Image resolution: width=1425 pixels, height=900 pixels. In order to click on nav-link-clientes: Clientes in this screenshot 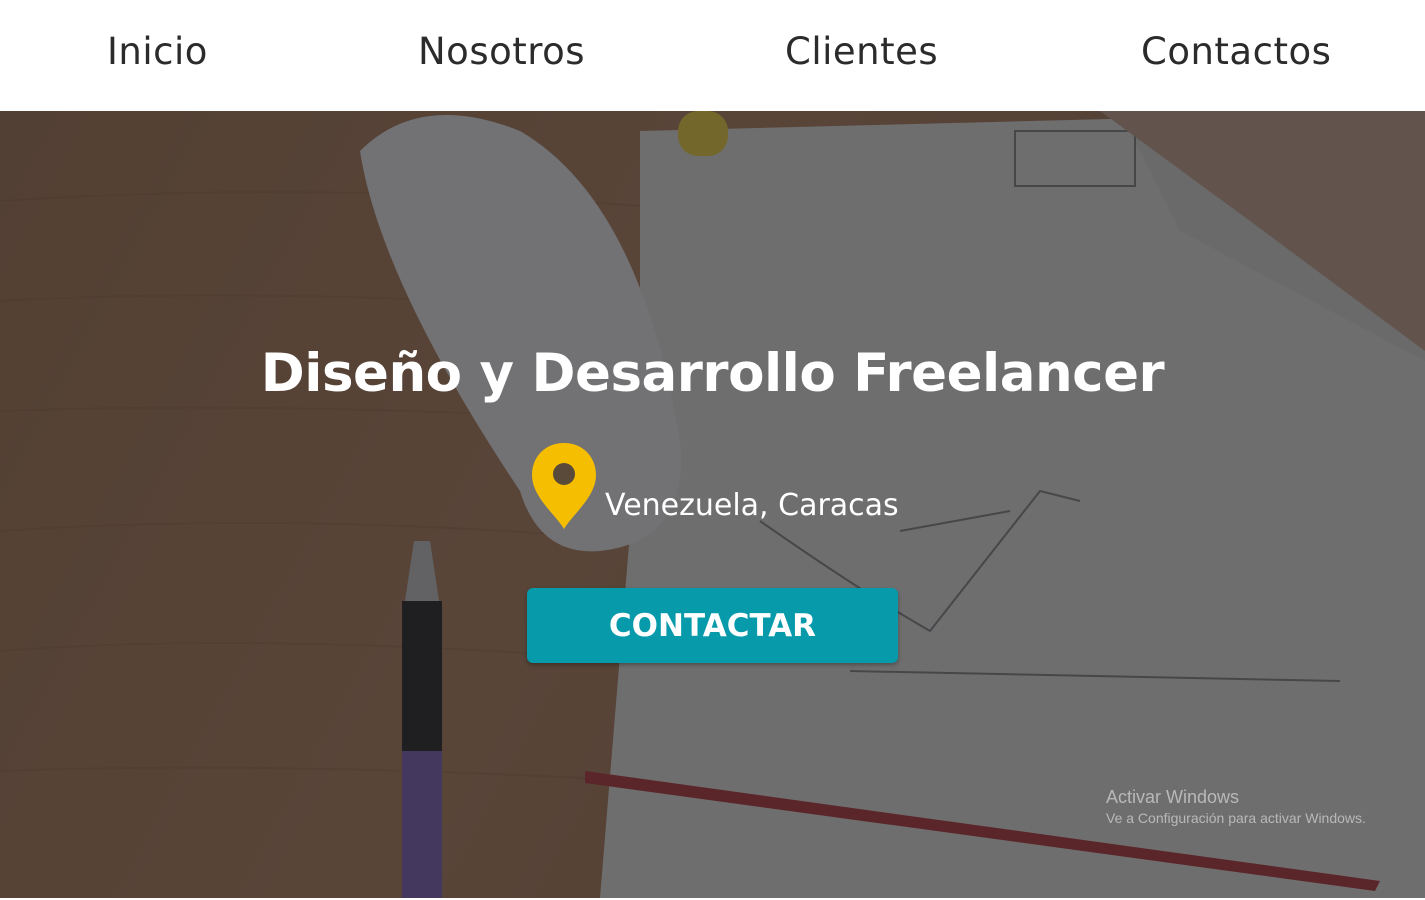, I will do `click(861, 51)`.